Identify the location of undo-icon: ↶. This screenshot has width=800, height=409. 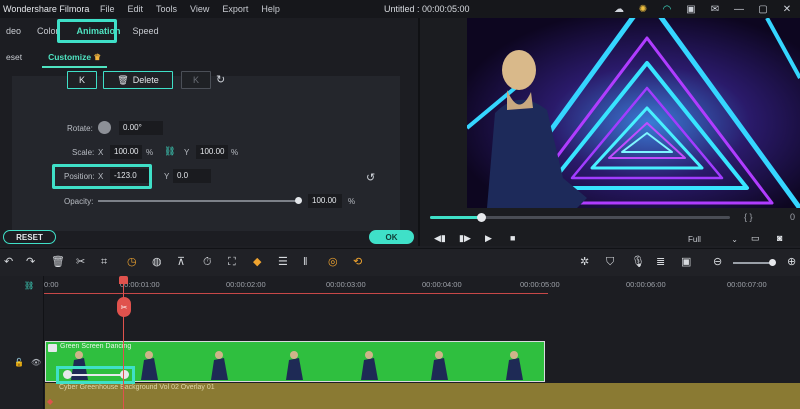
(8, 262).